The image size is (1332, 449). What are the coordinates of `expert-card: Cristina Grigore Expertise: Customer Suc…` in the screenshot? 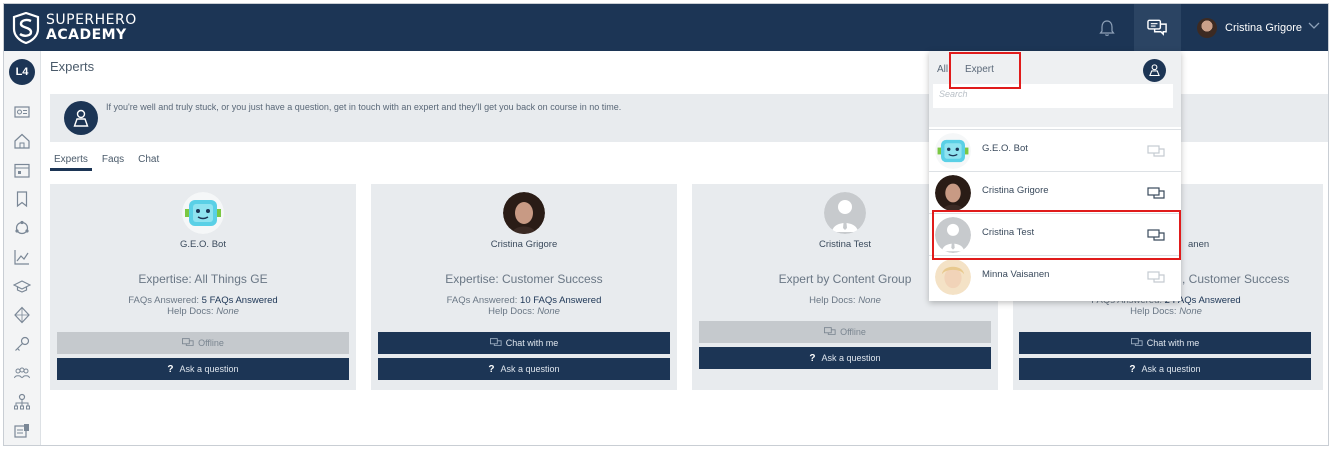 It's located at (524, 287).